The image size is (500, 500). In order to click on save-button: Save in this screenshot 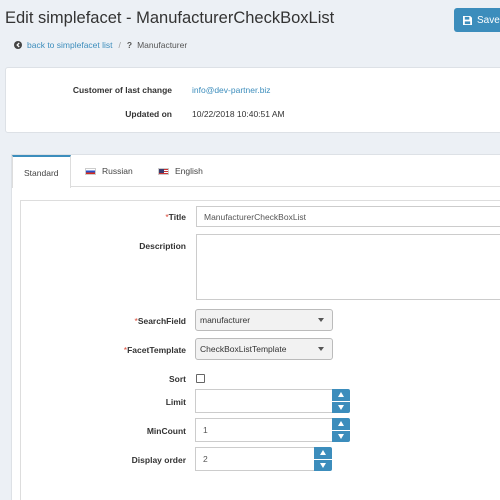, I will do `click(477, 20)`.